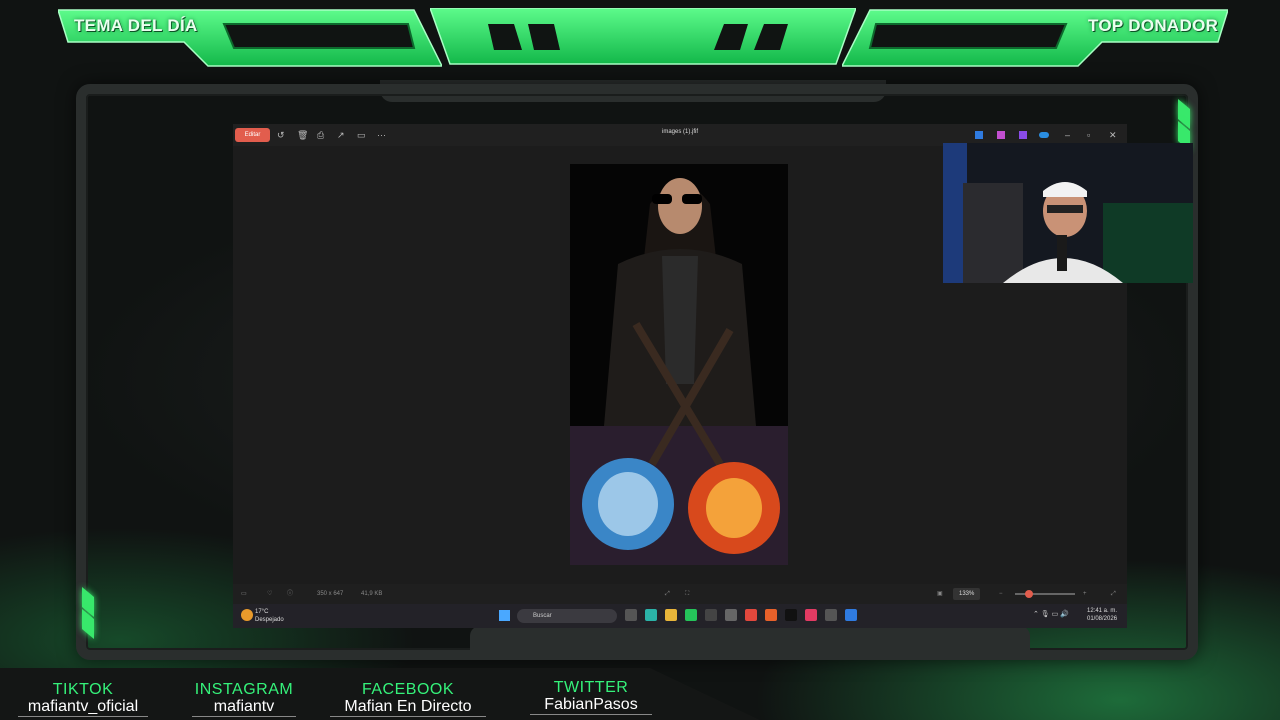  What do you see at coordinates (631, 615) in the screenshot?
I see `taskview-icon` at bounding box center [631, 615].